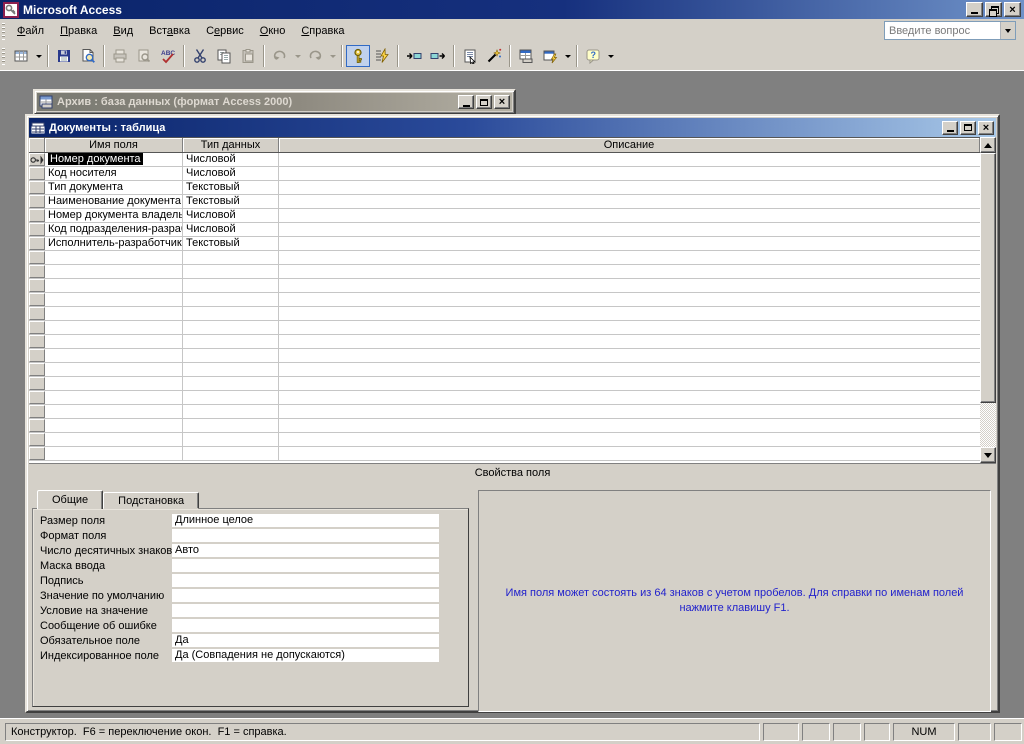 Image resolution: width=1024 pixels, height=744 pixels. What do you see at coordinates (322, 31) in the screenshot?
I see `menu-help: Справка` at bounding box center [322, 31].